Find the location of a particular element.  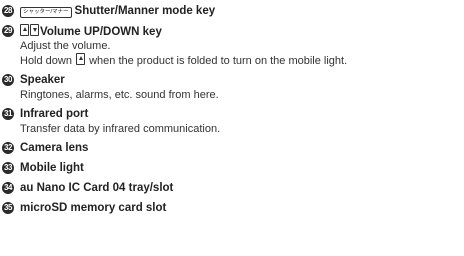

item-title: Infrared port is located at coordinates (54, 114).